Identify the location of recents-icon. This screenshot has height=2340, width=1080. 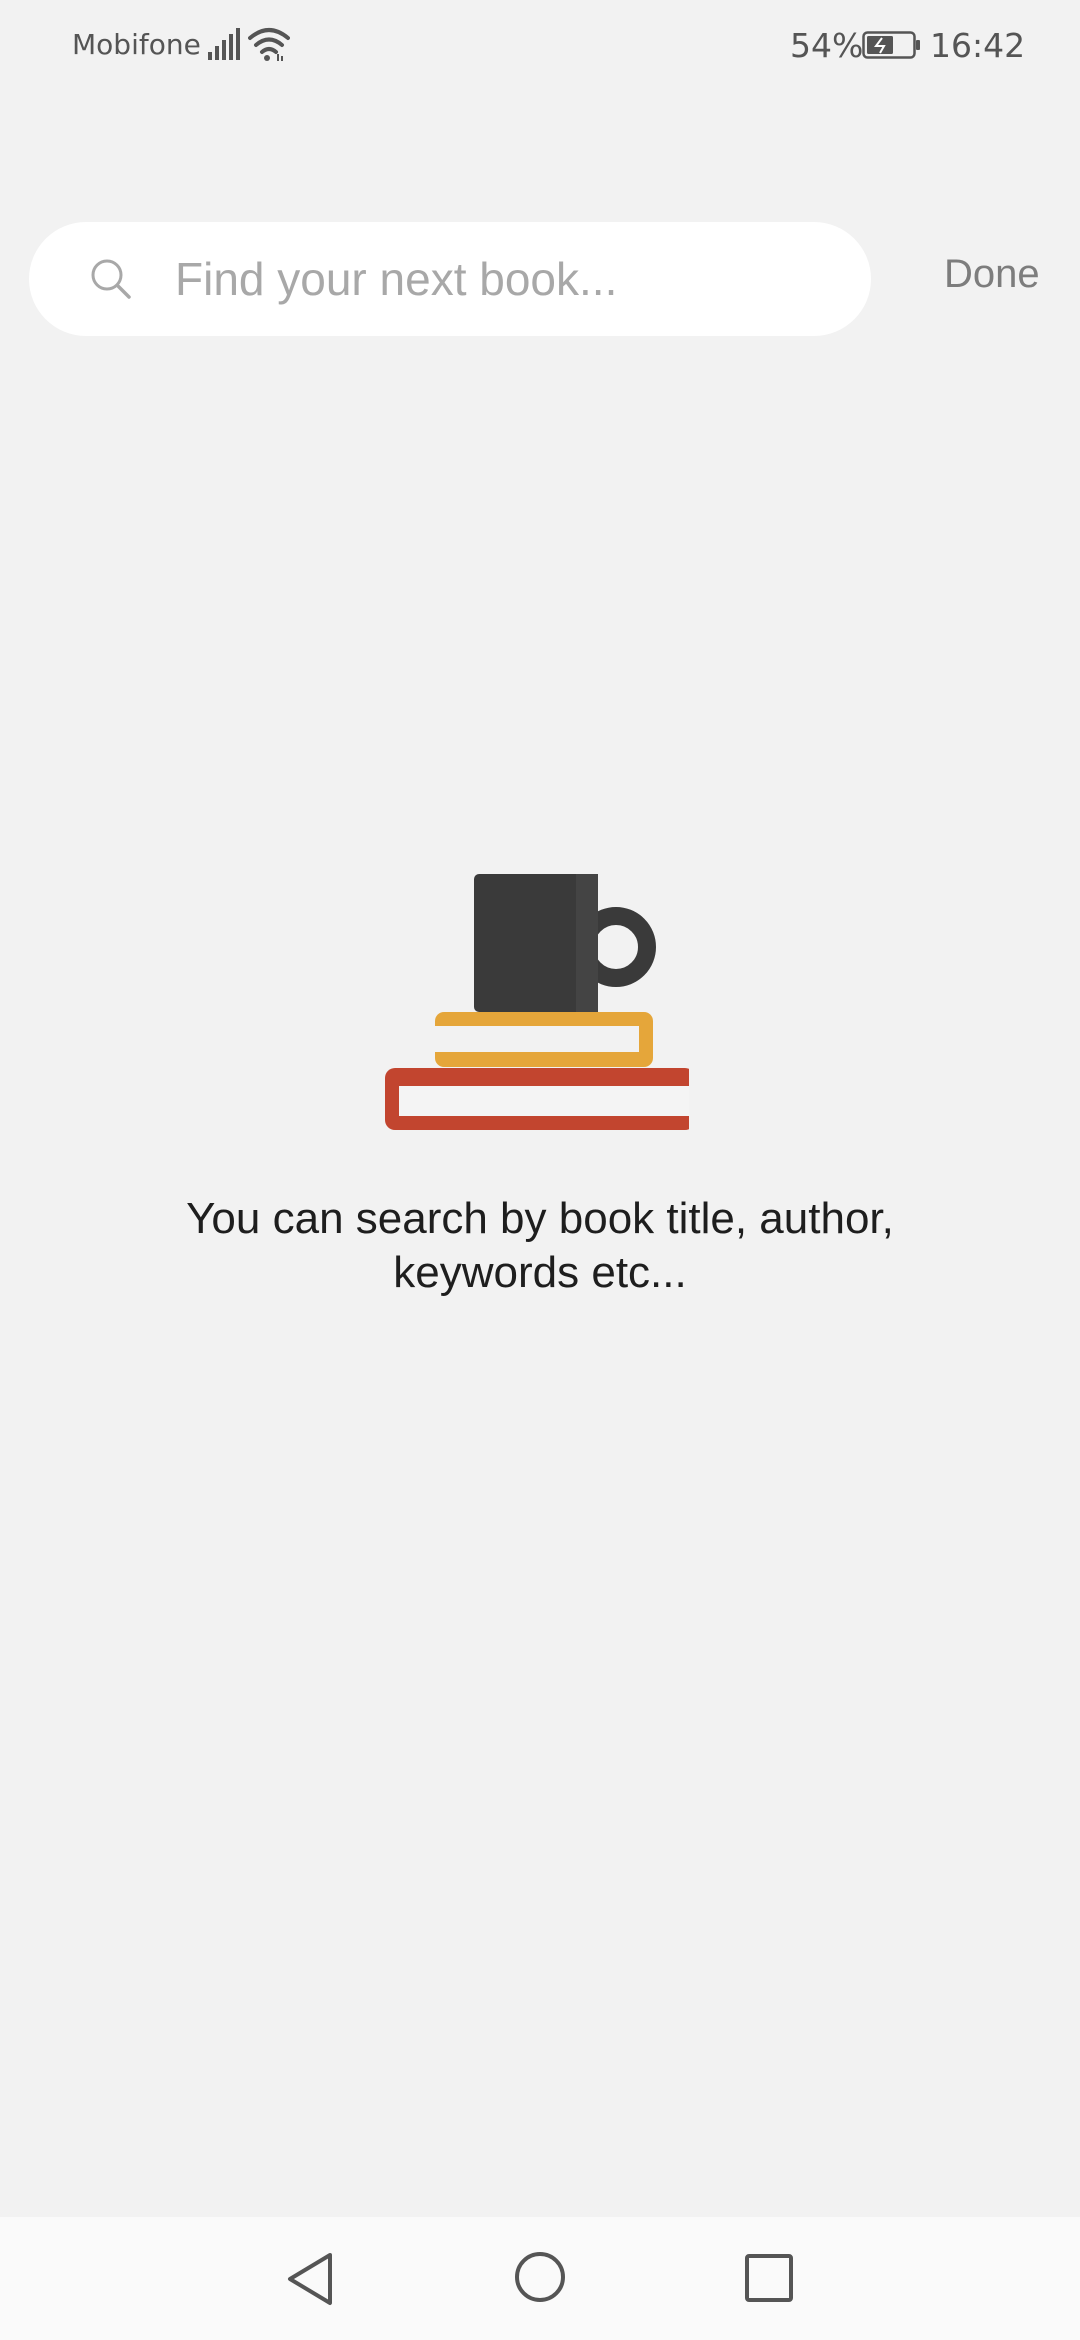
(769, 2278).